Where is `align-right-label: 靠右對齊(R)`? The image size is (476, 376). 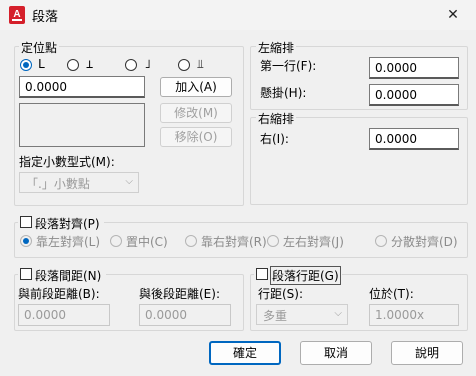
align-right-label: 靠右對齊(R) is located at coordinates (234, 242).